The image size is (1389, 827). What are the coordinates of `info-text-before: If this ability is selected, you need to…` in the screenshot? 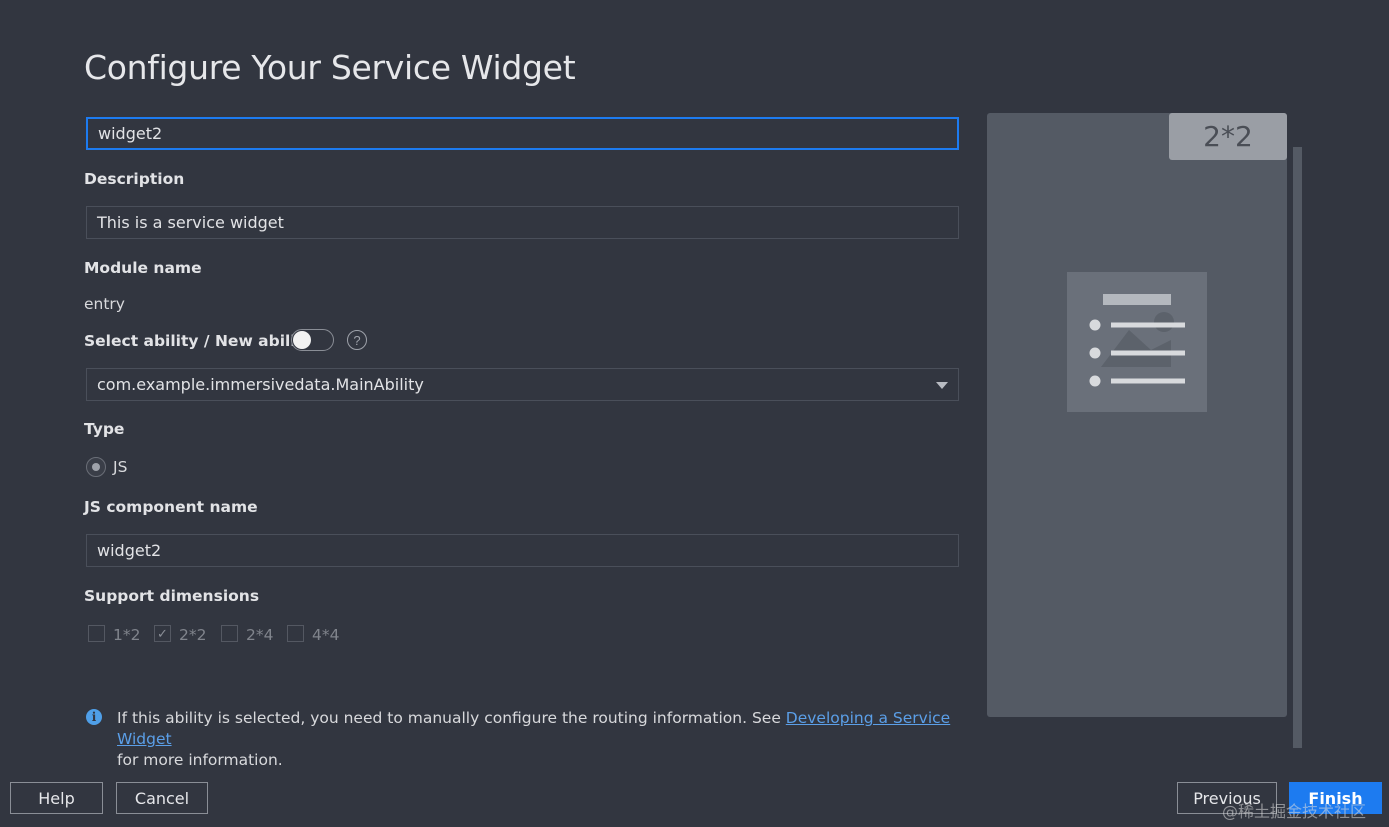 It's located at (451, 718).